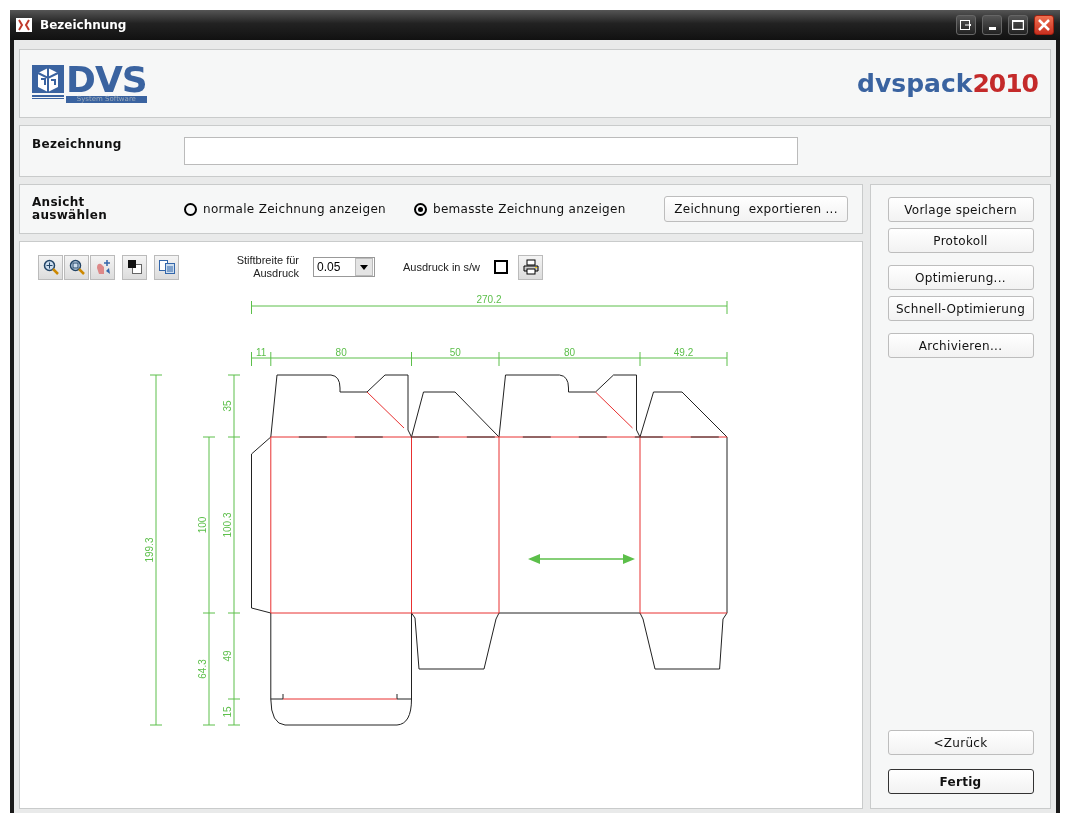  I want to click on view-label: Ansicht auswählen, so click(70, 209).